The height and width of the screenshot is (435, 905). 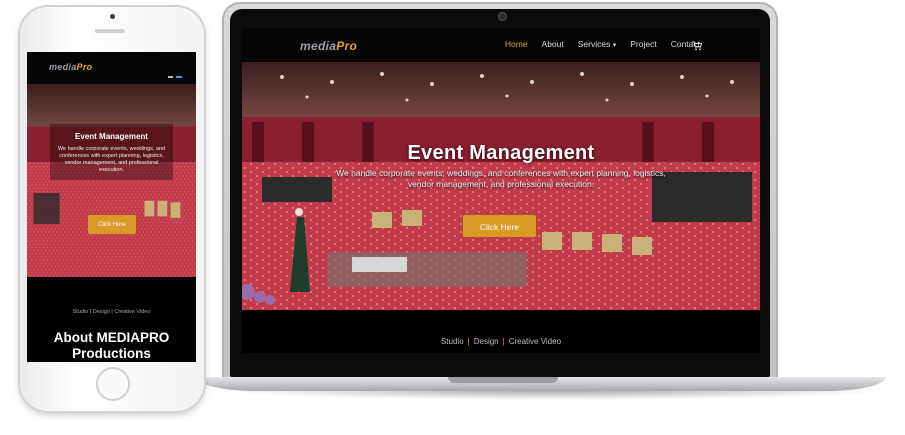 I want to click on mobile-hero, so click(x=111, y=180).